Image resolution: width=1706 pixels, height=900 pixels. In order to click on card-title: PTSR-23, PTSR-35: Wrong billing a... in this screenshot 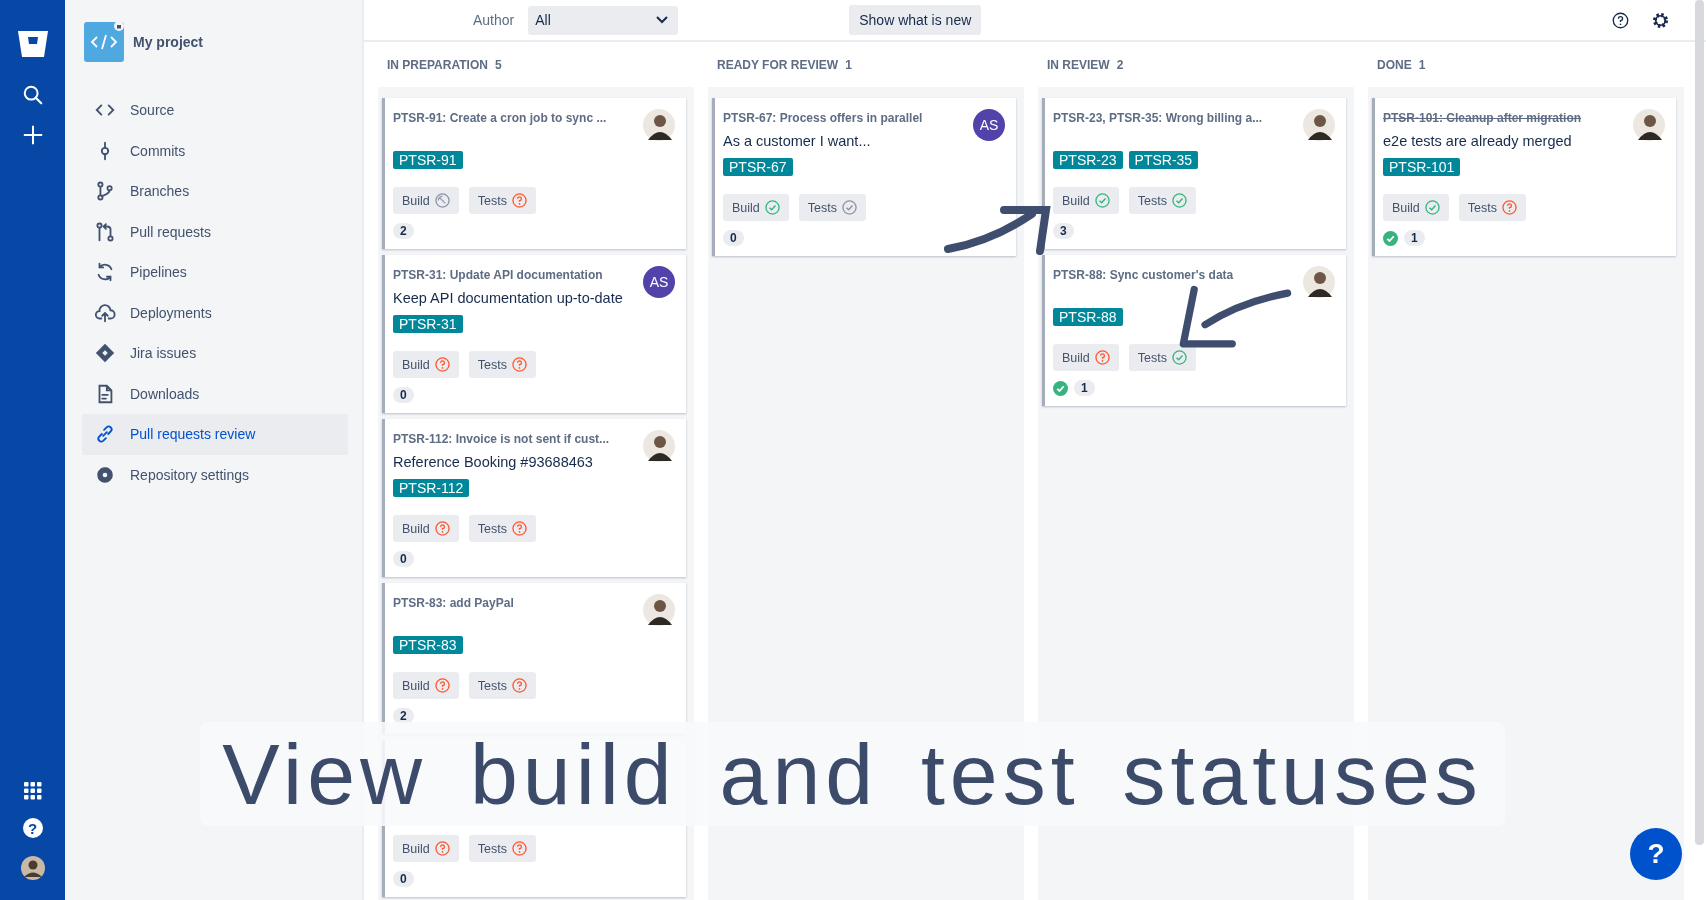, I will do `click(1158, 118)`.